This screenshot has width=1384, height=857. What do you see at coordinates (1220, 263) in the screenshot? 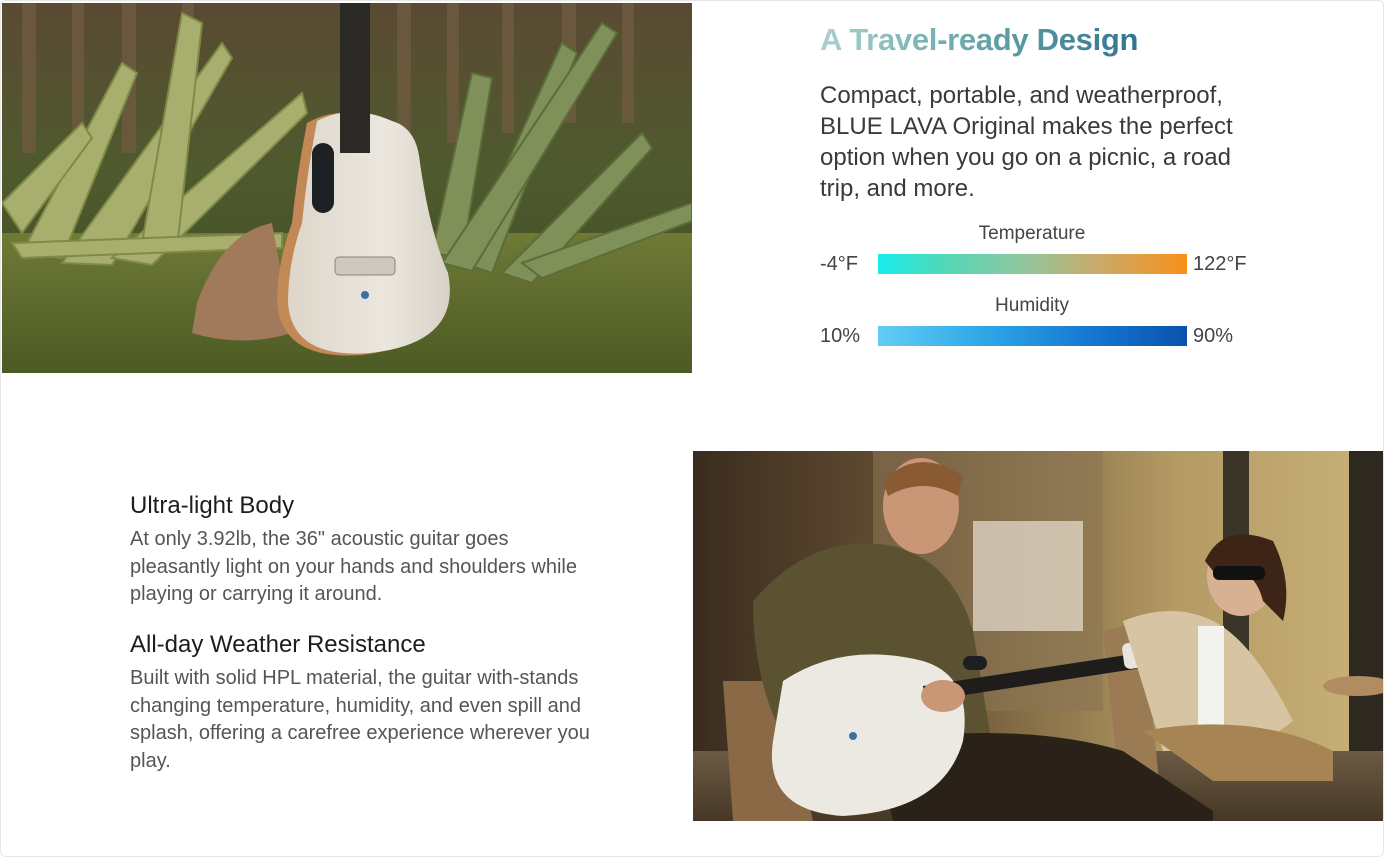
I see `temperature-max: 122°F` at bounding box center [1220, 263].